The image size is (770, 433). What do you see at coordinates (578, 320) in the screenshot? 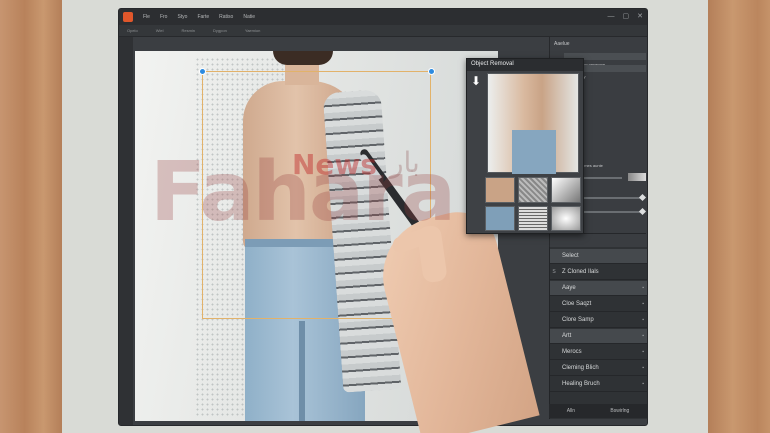
I see `layer-name: Clore Samp` at bounding box center [578, 320].